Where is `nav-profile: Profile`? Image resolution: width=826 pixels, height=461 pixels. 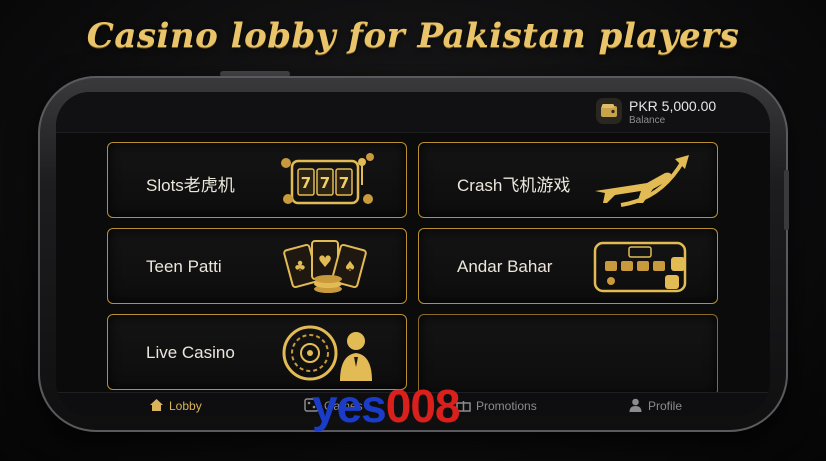
nav-profile: Profile is located at coordinates (665, 406).